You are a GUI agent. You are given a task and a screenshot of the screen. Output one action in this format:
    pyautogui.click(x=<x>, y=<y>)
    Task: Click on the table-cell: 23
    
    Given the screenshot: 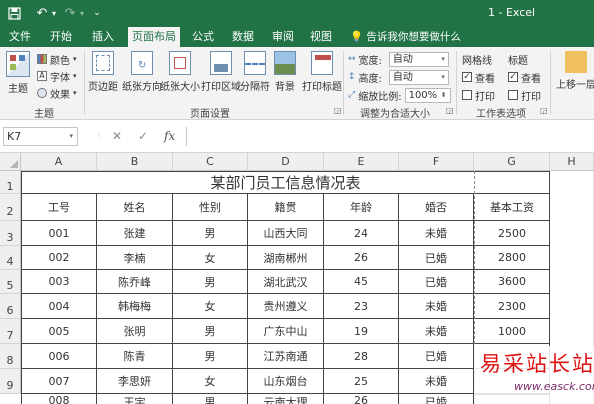 What is the action you would take?
    pyautogui.click(x=361, y=306)
    